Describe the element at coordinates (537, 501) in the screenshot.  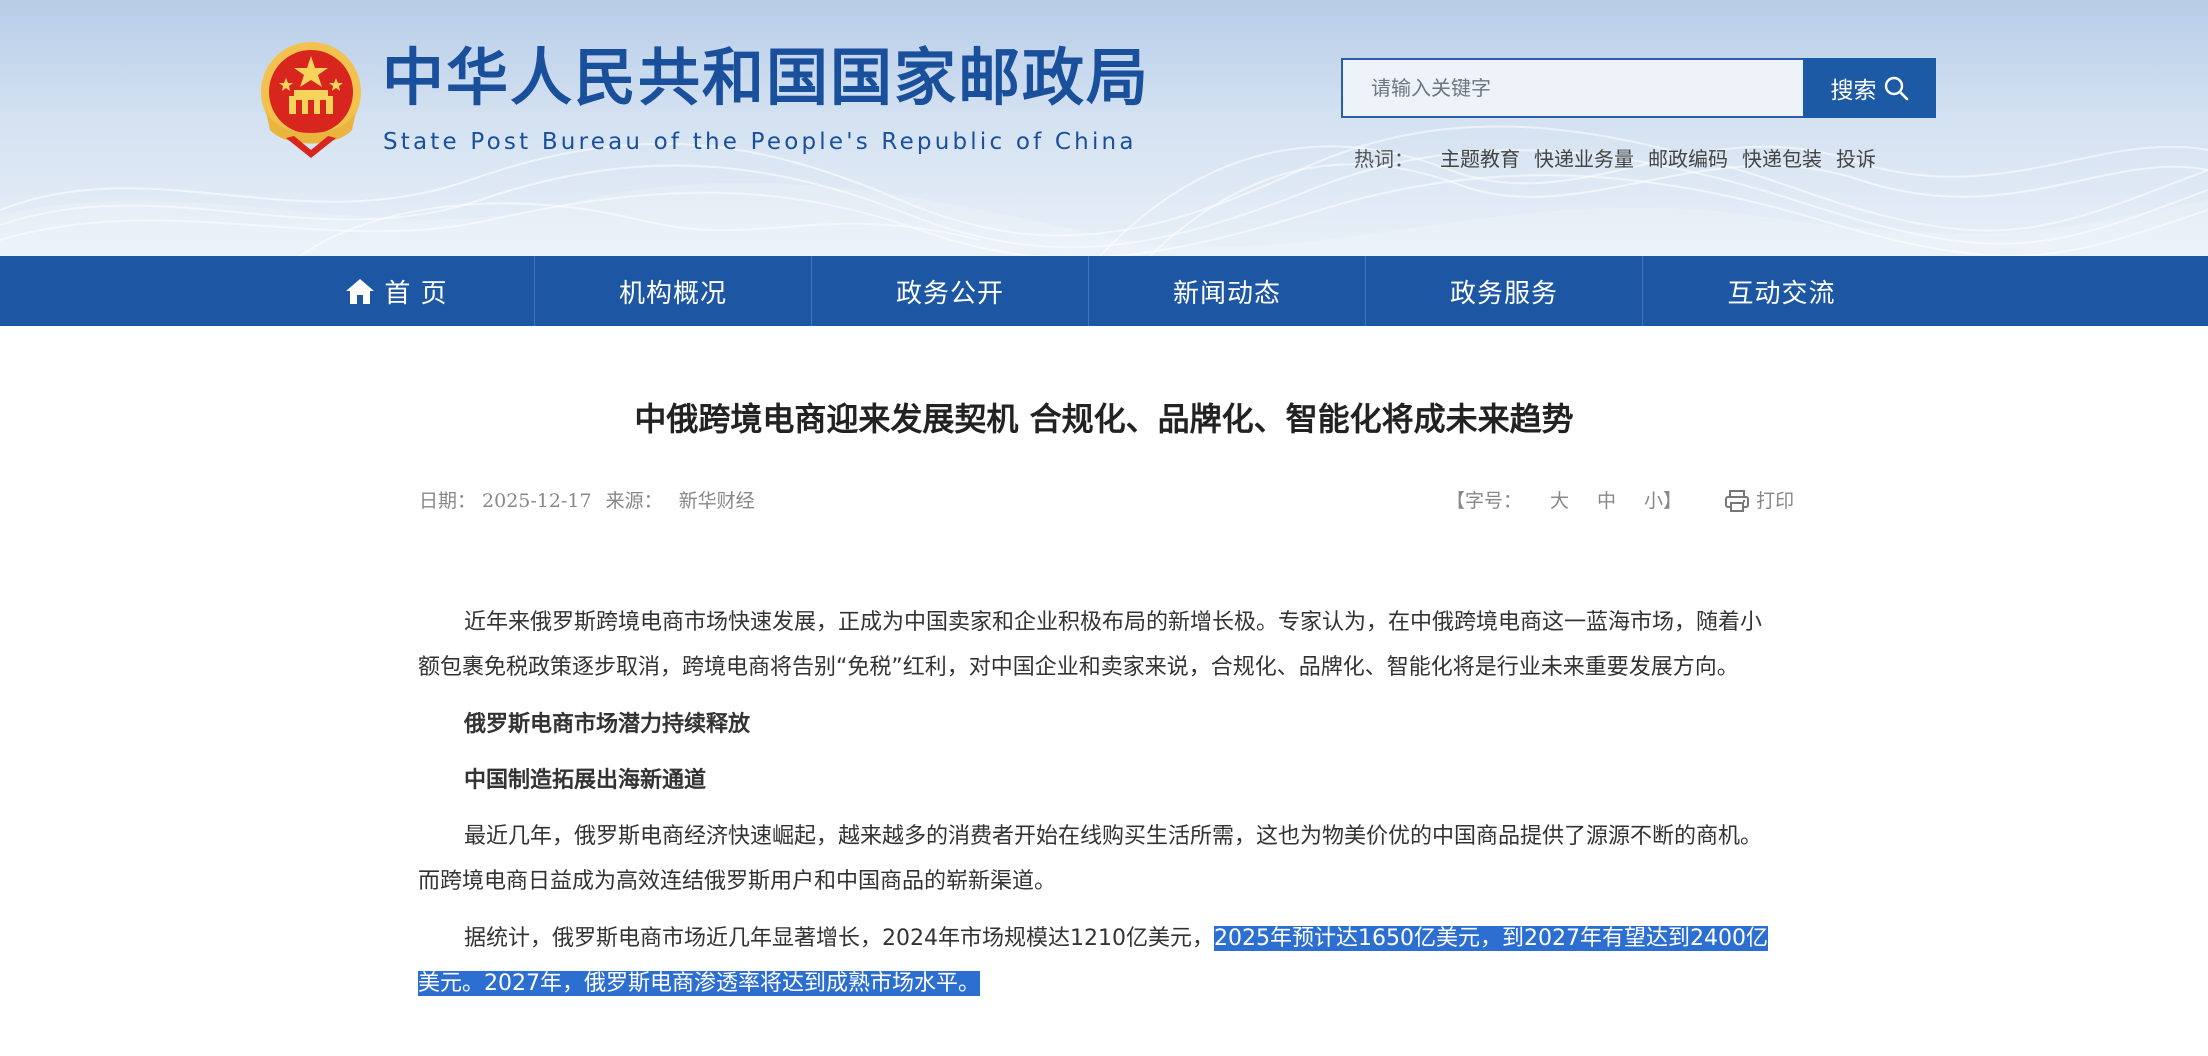
I see `article-date: 2025-12-17` at that location.